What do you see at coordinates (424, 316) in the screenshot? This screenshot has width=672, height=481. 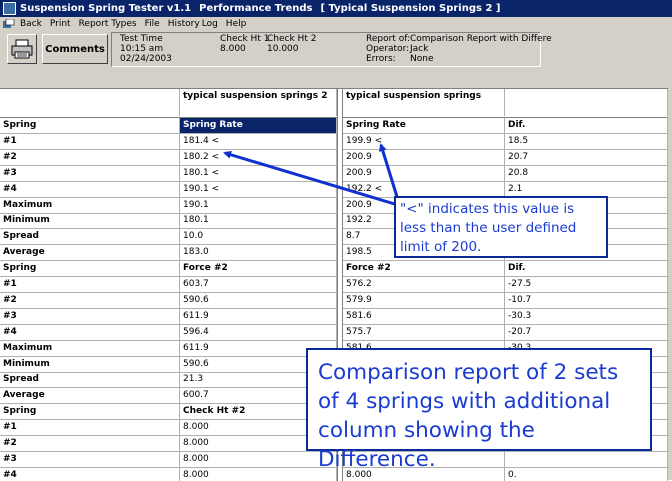 I see `table-cell: 581.6` at bounding box center [424, 316].